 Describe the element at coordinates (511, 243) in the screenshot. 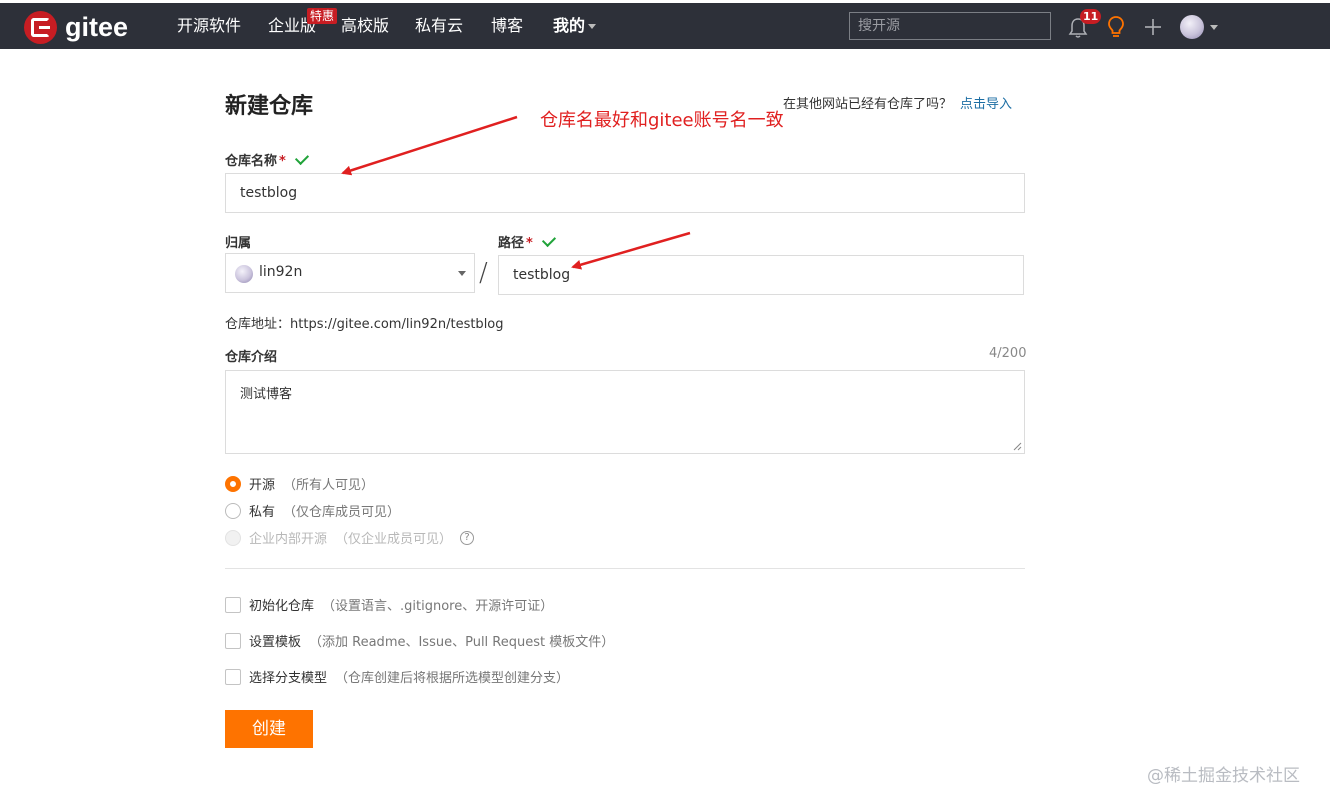

I see `path-label-text: 路径` at that location.